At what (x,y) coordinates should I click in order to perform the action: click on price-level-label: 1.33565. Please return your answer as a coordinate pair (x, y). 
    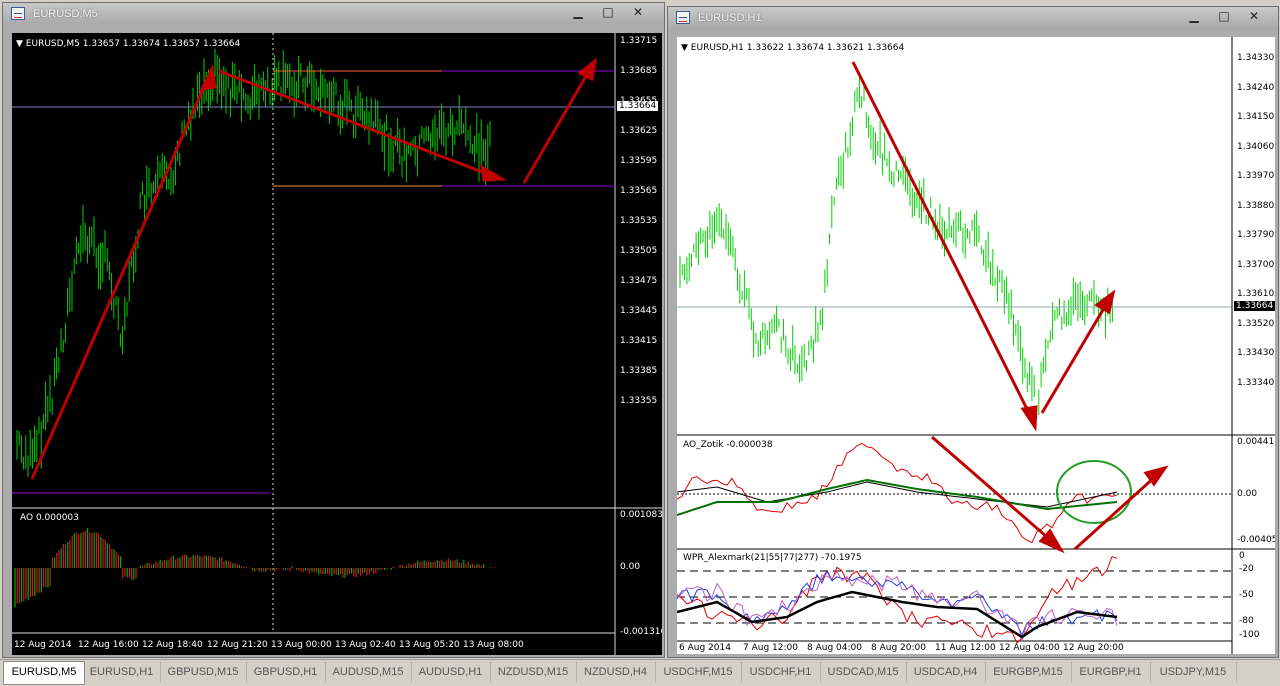
    Looking at the image, I should click on (639, 191).